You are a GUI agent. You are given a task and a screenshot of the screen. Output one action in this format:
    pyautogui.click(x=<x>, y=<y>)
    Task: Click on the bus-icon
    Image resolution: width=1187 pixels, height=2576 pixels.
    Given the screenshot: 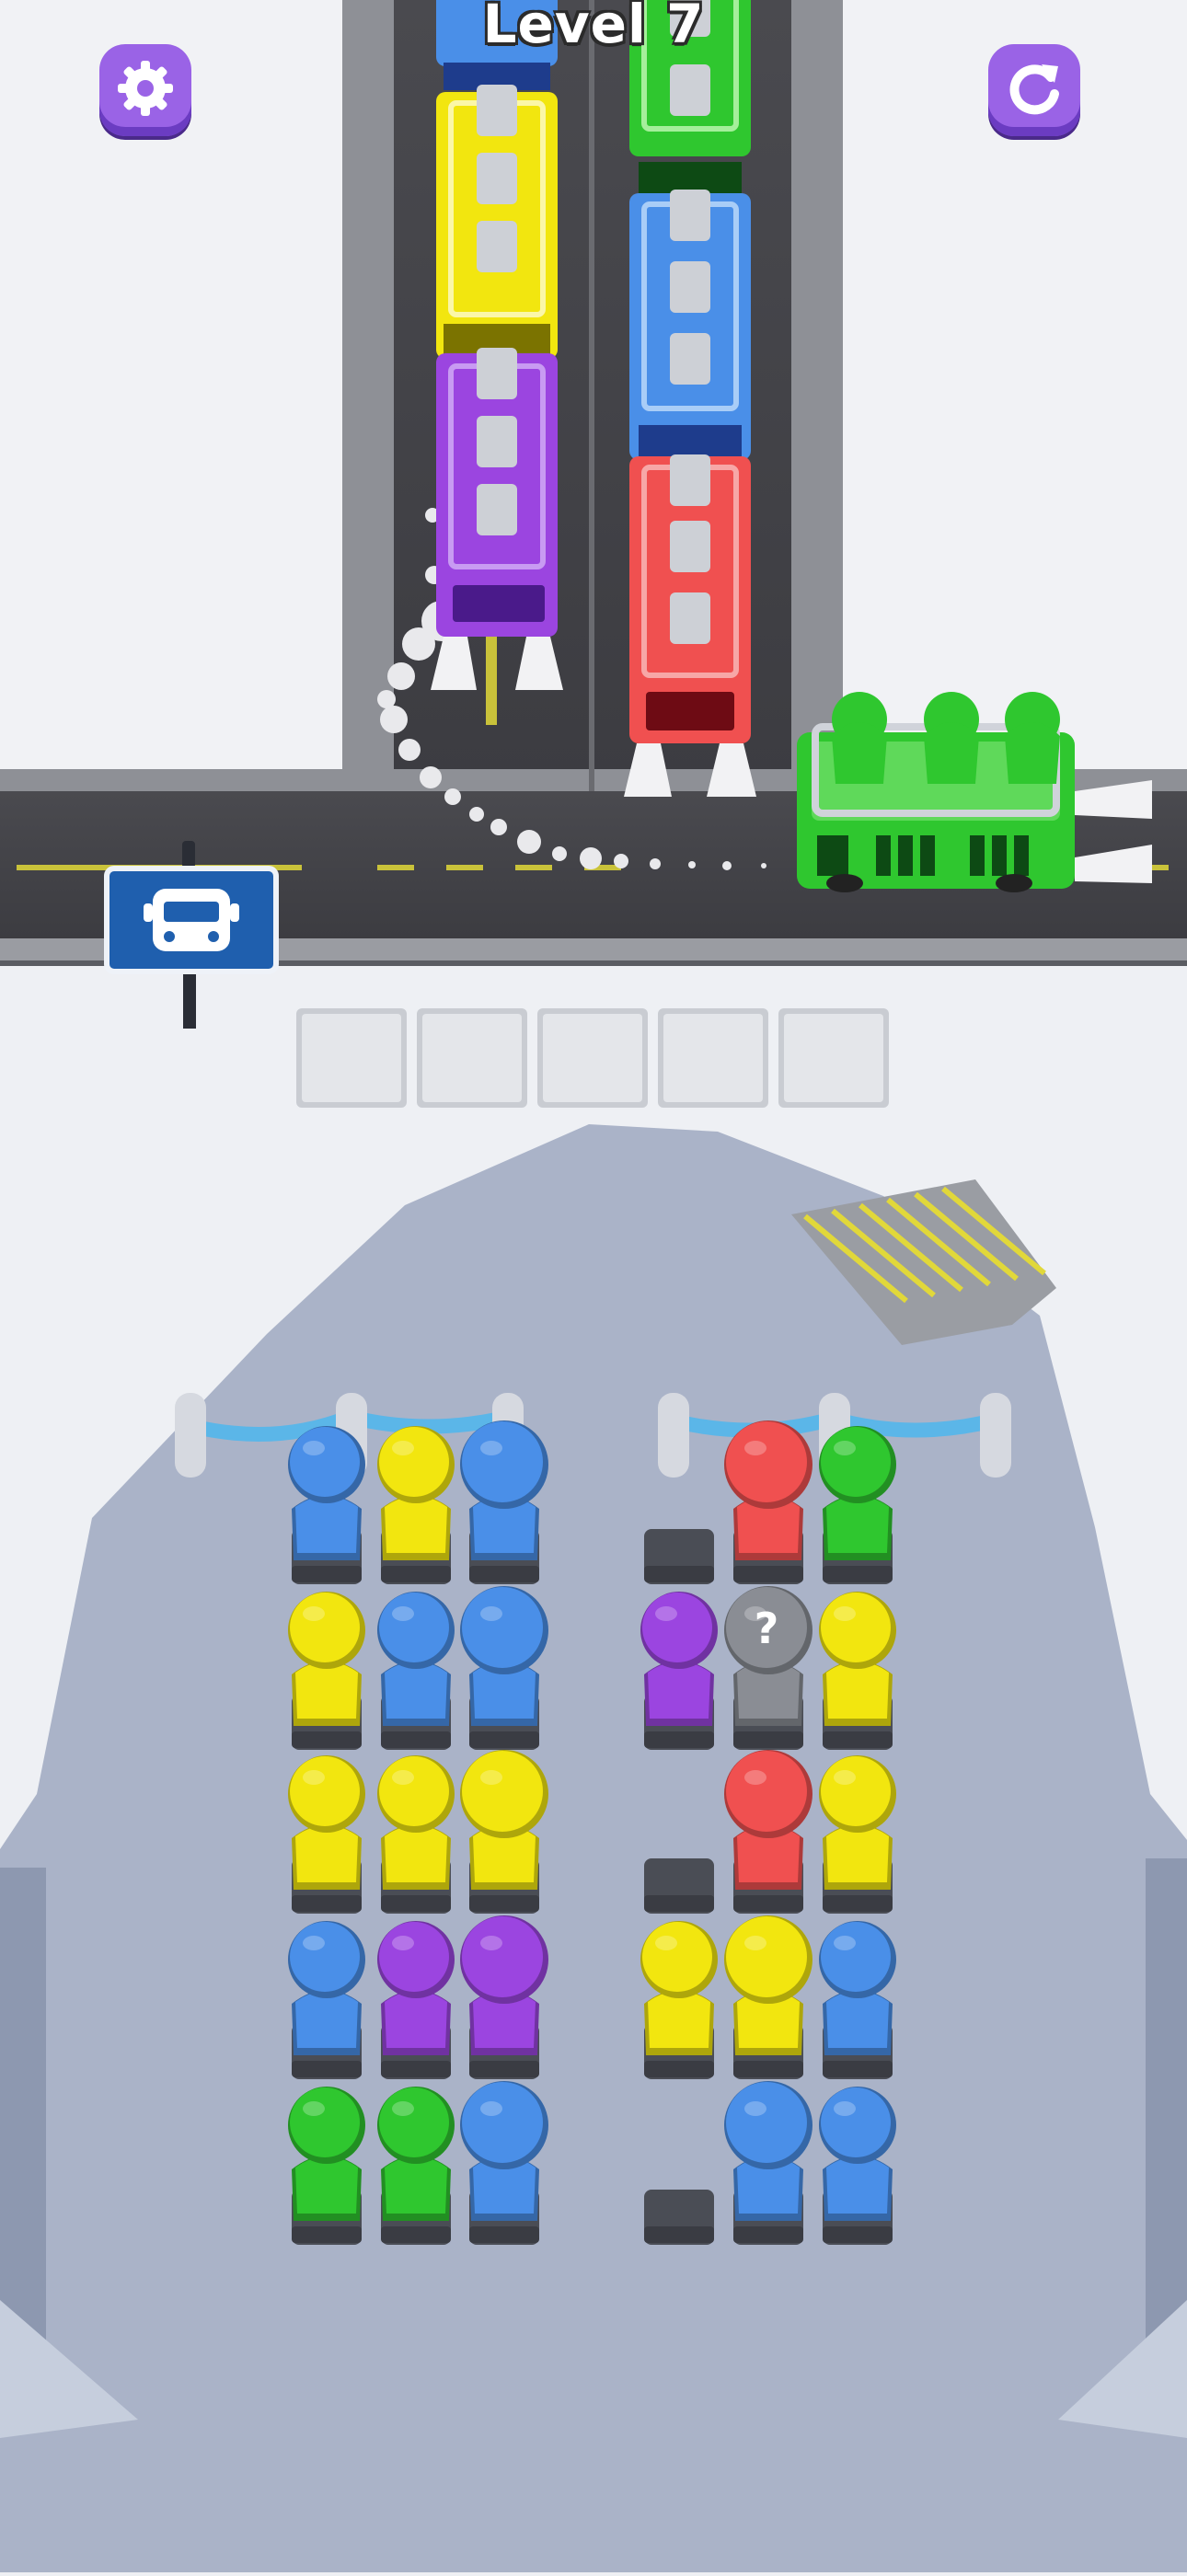 What is the action you would take?
    pyautogui.click(x=191, y=920)
    